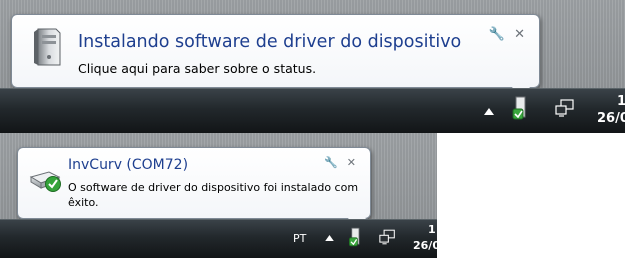 This screenshot has height=258, width=625. I want to click on usb-drive-success-icon, so click(45, 181).